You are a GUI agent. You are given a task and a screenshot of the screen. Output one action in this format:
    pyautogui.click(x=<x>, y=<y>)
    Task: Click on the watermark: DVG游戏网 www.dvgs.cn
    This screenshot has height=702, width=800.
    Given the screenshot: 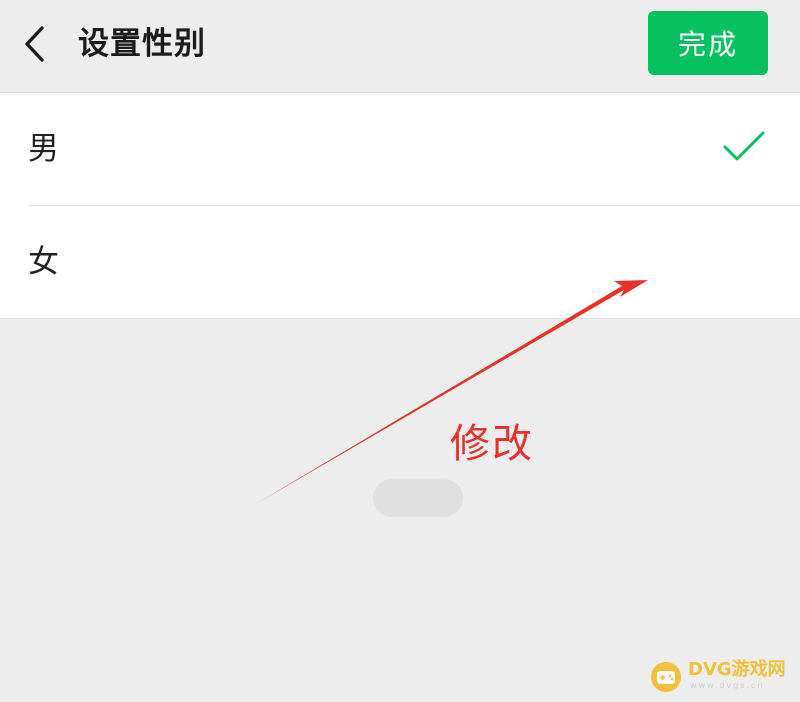 What is the action you would take?
    pyautogui.click(x=722, y=677)
    